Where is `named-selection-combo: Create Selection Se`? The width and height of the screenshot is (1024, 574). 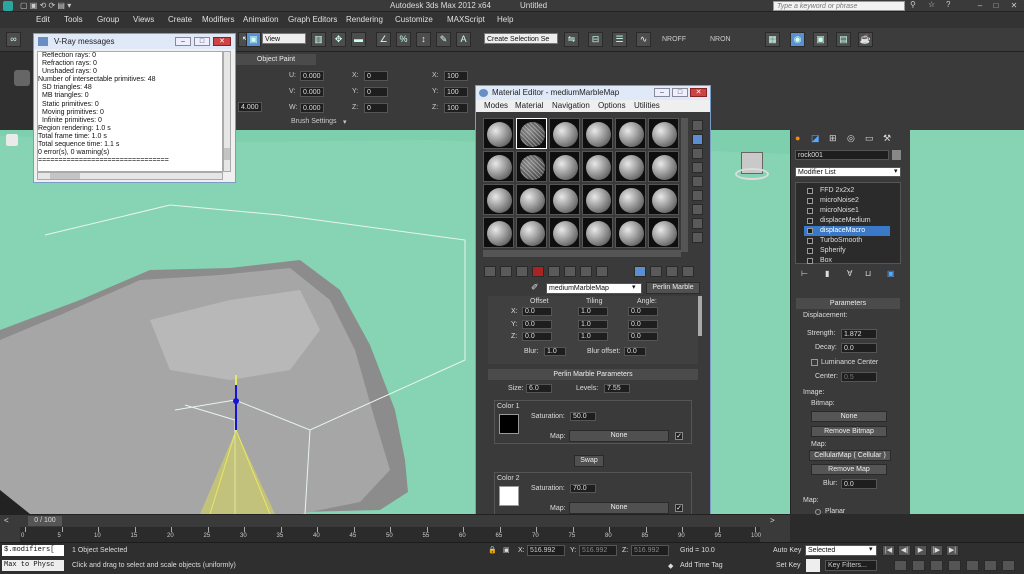 named-selection-combo: Create Selection Se is located at coordinates (521, 38).